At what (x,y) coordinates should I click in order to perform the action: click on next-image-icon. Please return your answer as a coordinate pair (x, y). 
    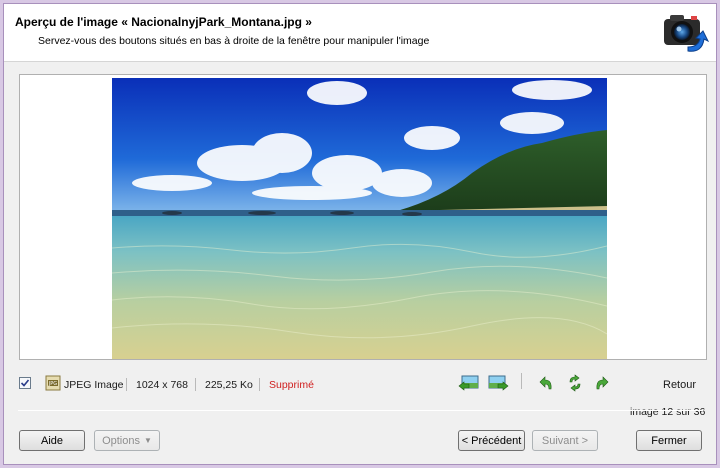
    Looking at the image, I should click on (498, 383).